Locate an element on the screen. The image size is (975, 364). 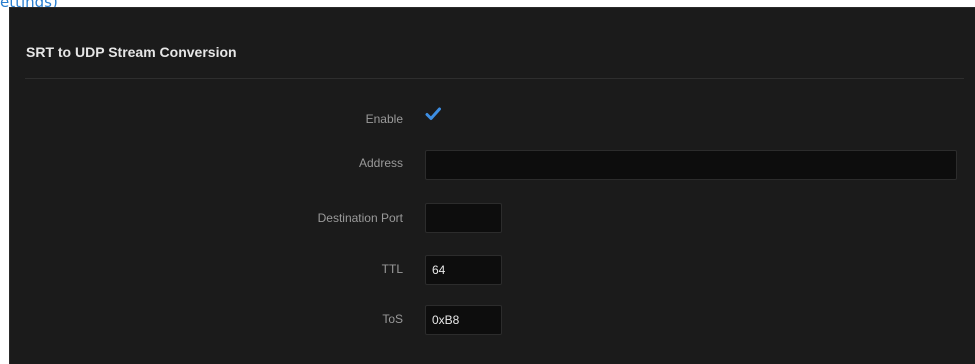
address-input is located at coordinates (691, 165).